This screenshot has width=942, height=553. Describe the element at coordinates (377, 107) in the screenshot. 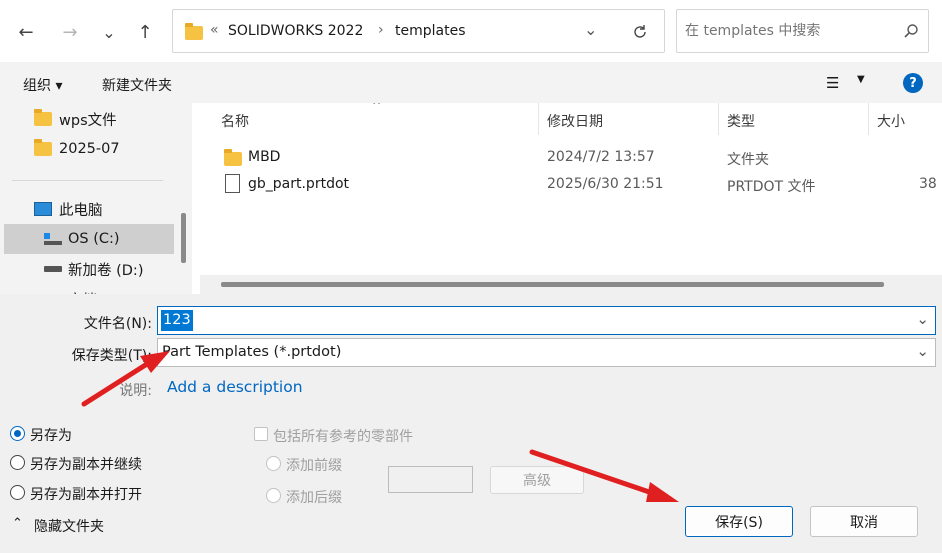

I see `sort-ascending-icon: ^` at that location.